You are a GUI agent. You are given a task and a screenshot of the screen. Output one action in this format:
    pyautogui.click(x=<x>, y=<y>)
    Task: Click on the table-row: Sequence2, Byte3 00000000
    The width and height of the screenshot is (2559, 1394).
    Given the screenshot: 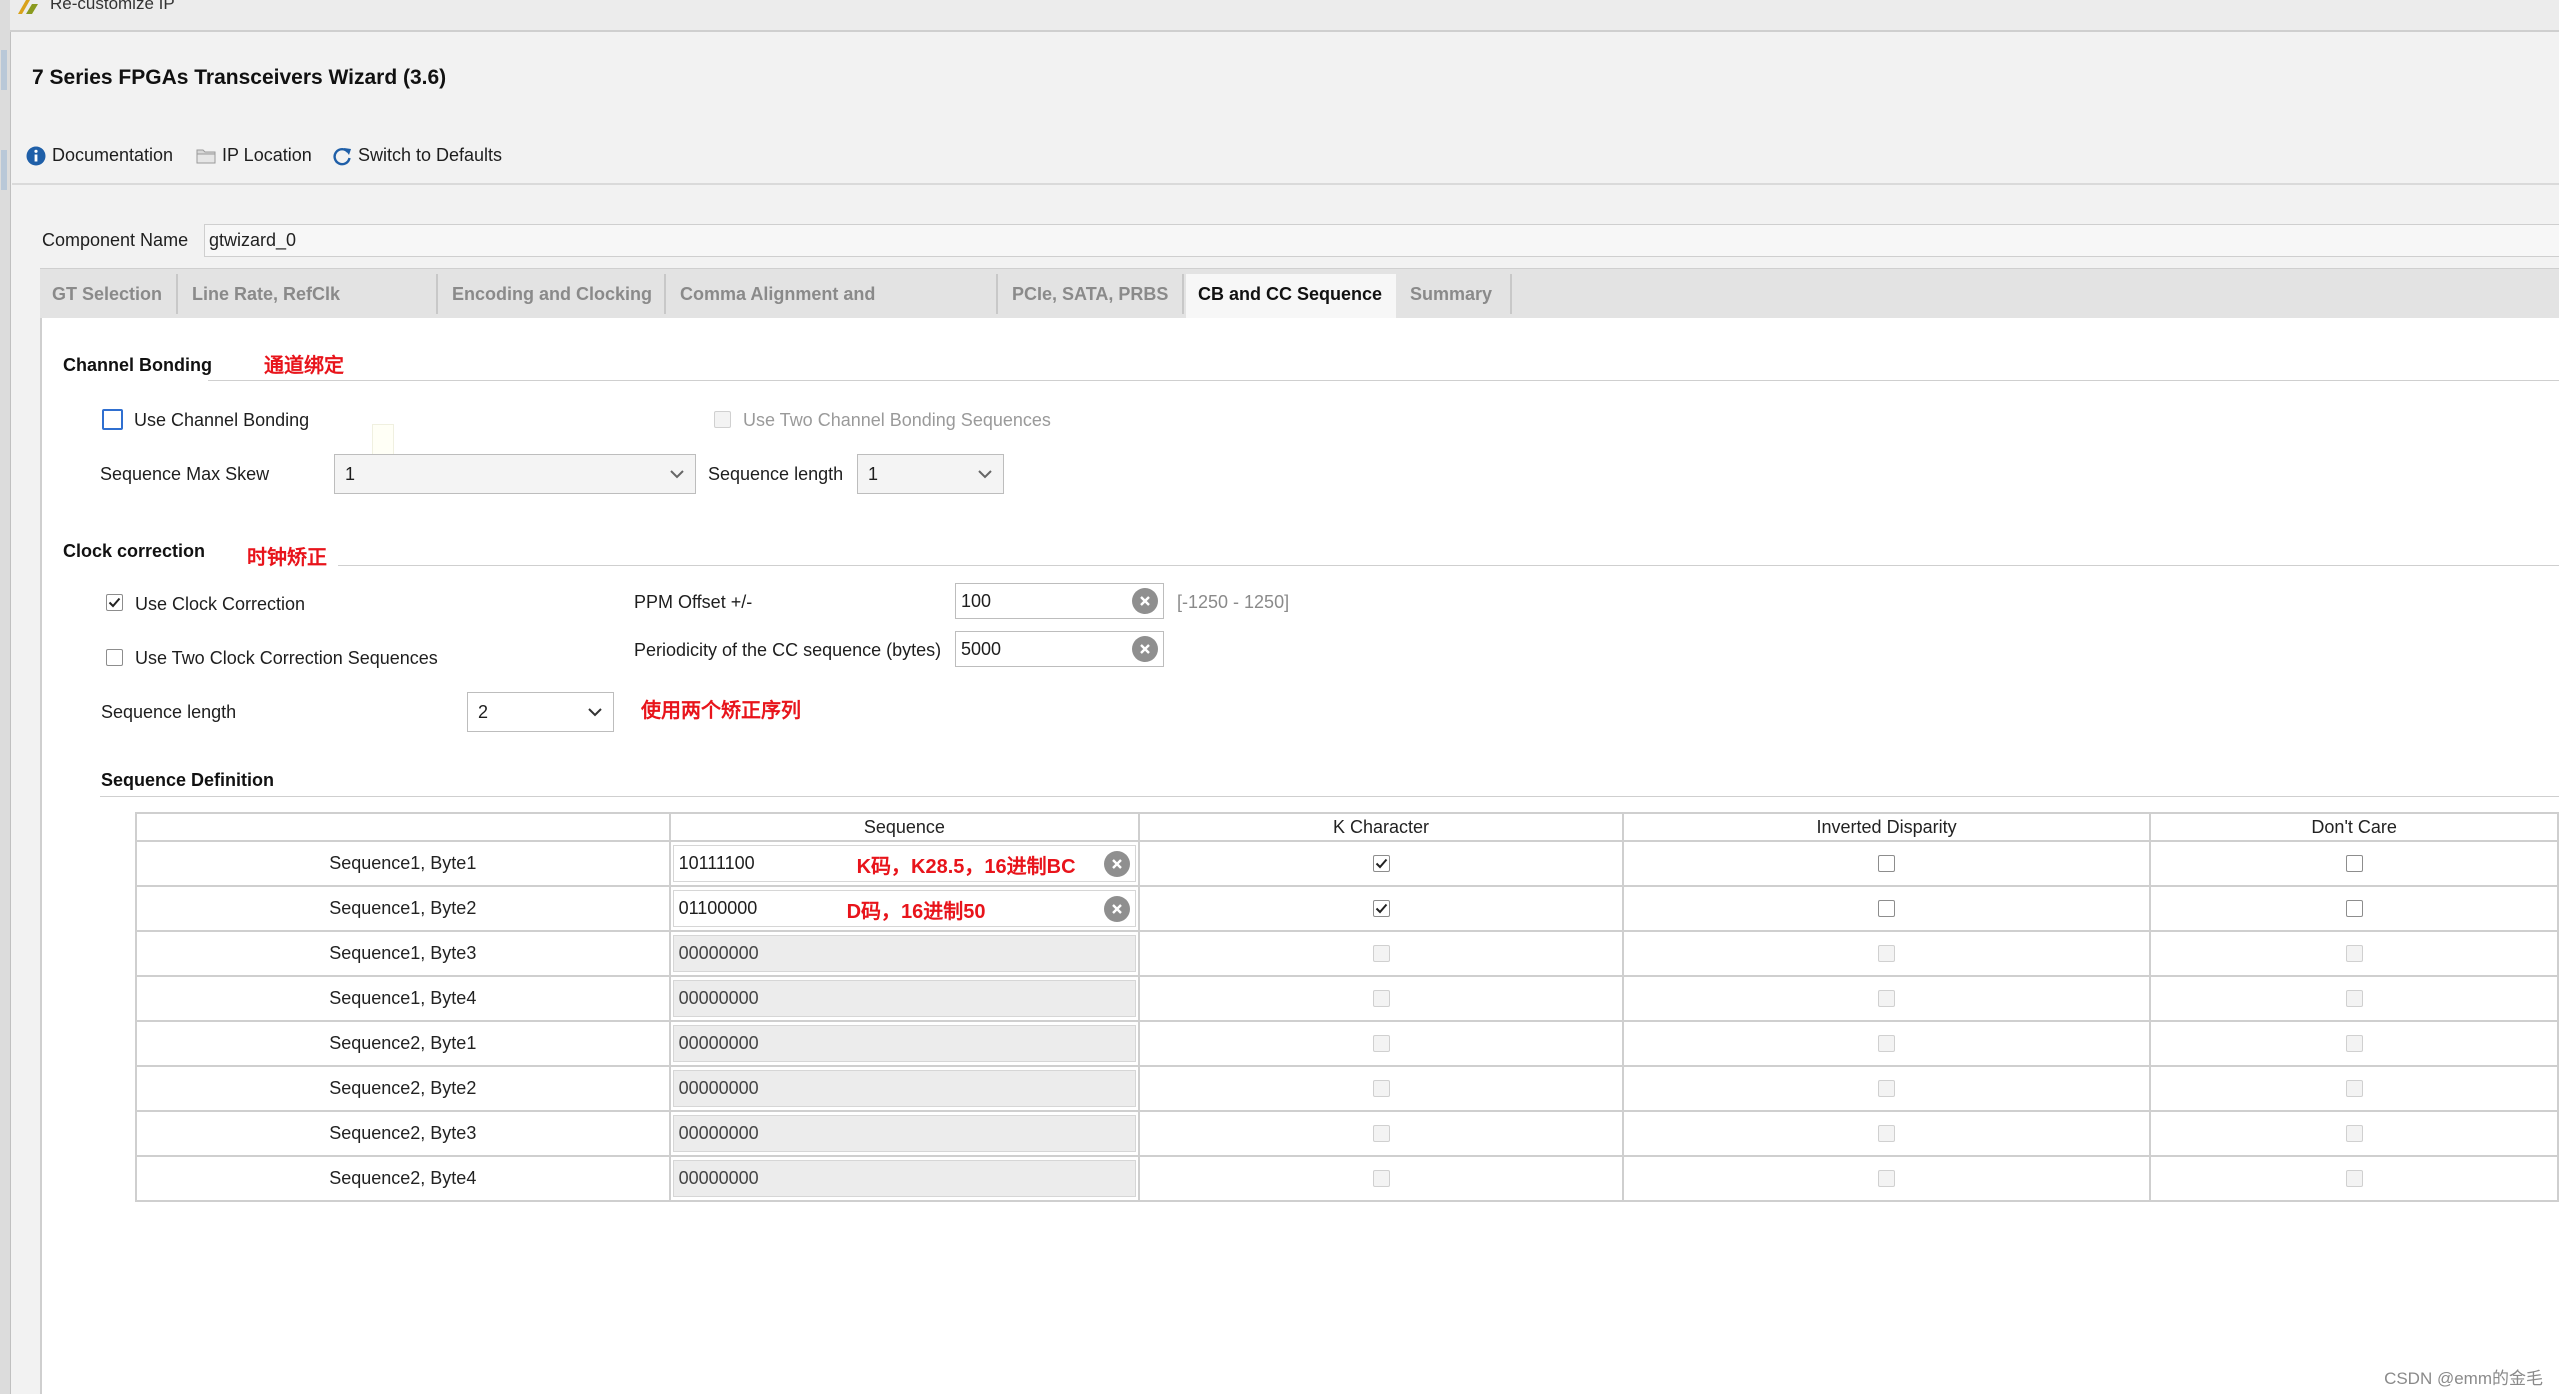 What is the action you would take?
    pyautogui.click(x=1347, y=1133)
    